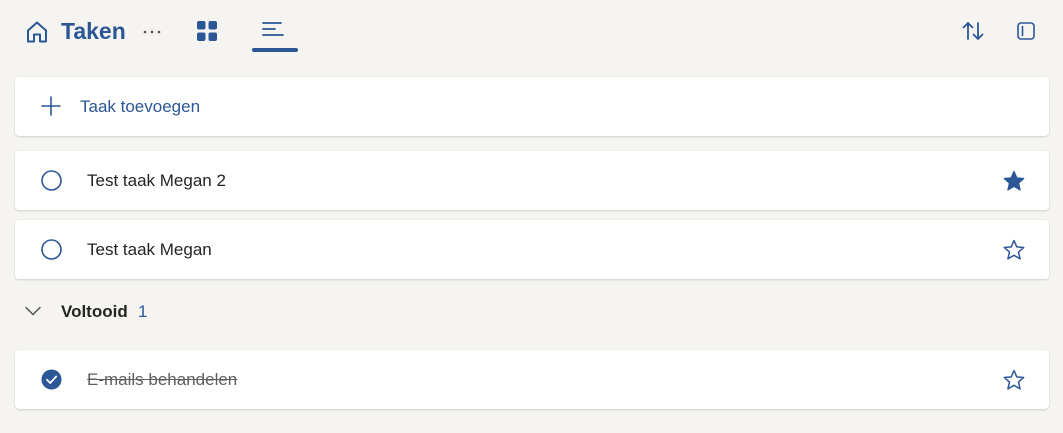  I want to click on add-task-button: Taak toevoegen, so click(532, 106).